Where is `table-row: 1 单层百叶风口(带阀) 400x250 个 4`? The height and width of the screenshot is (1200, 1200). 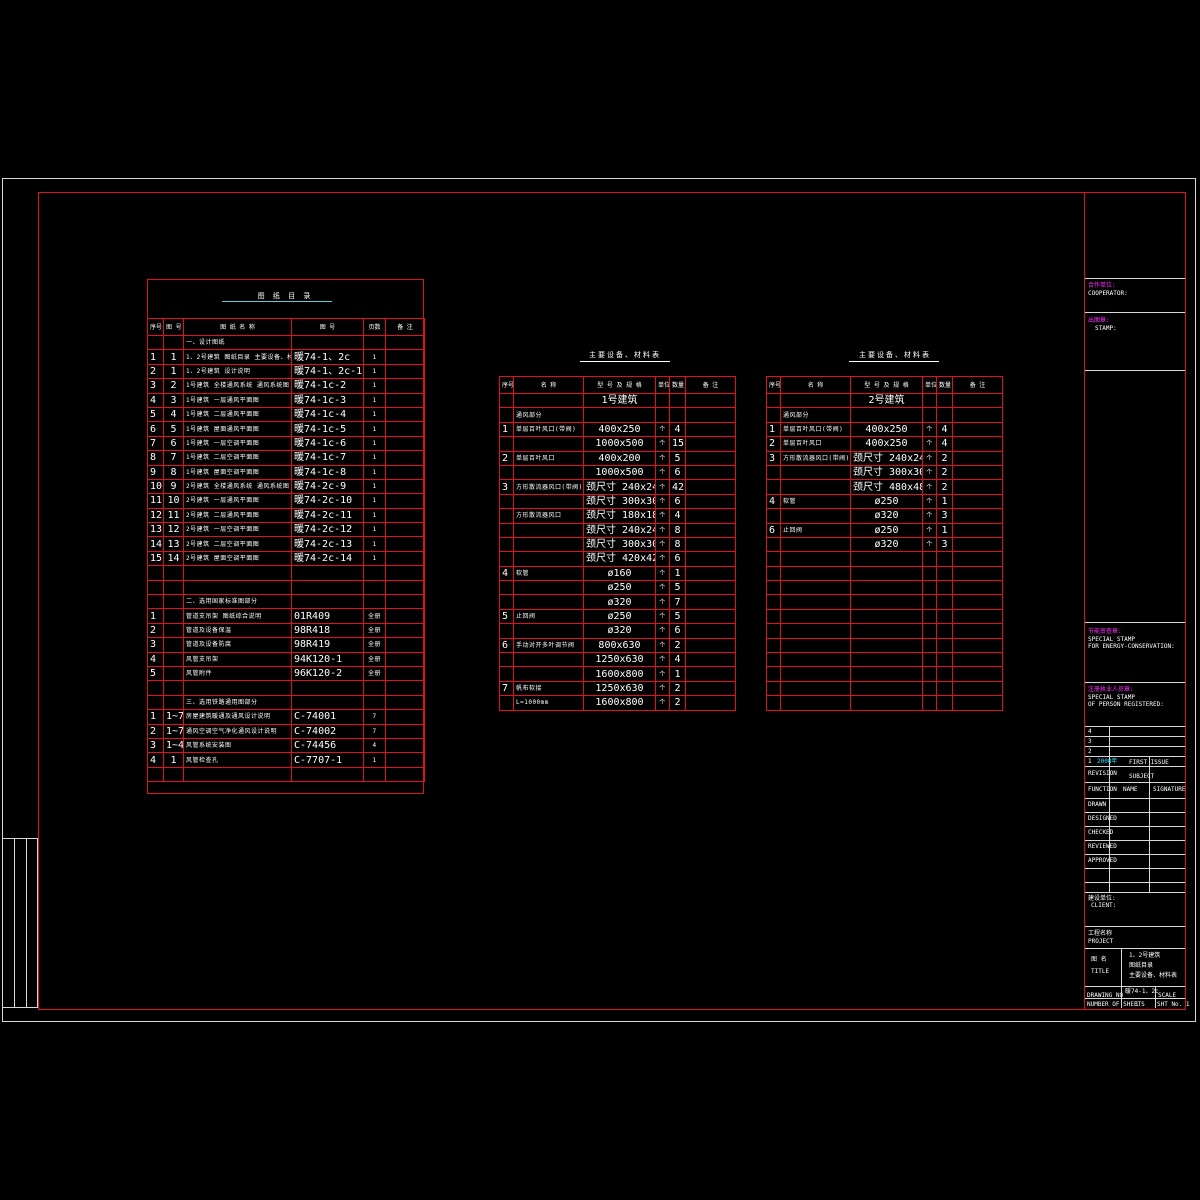
table-row: 1 单层百叶风口(带阀) 400x250 个 4 is located at coordinates (617, 429).